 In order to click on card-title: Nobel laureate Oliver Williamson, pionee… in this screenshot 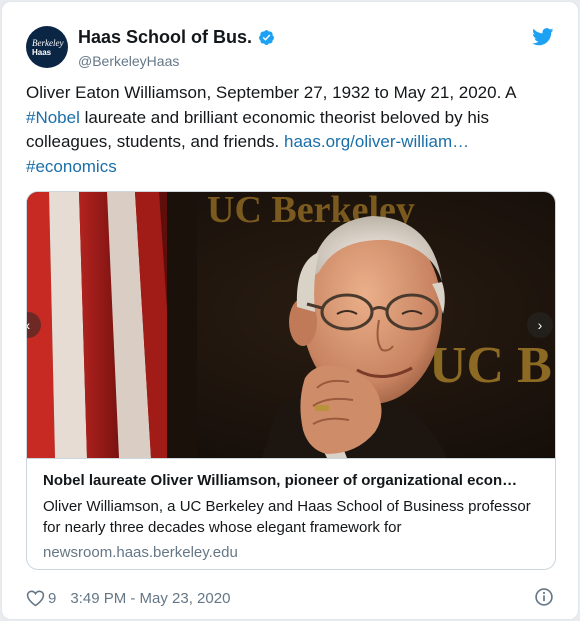, I will do `click(292, 481)`.